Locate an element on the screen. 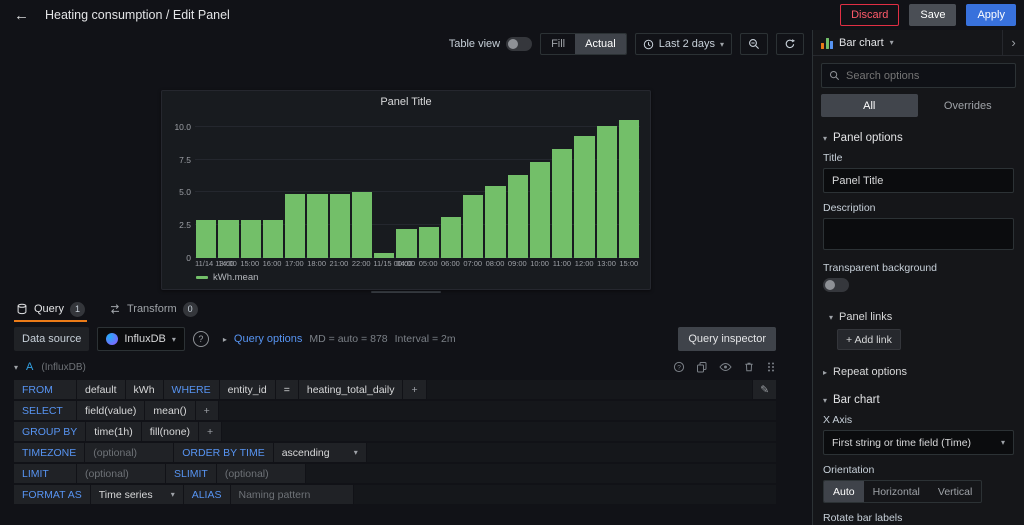 This screenshot has width=1024, height=525. query-part-value: heating_total_daily is located at coordinates (350, 389).